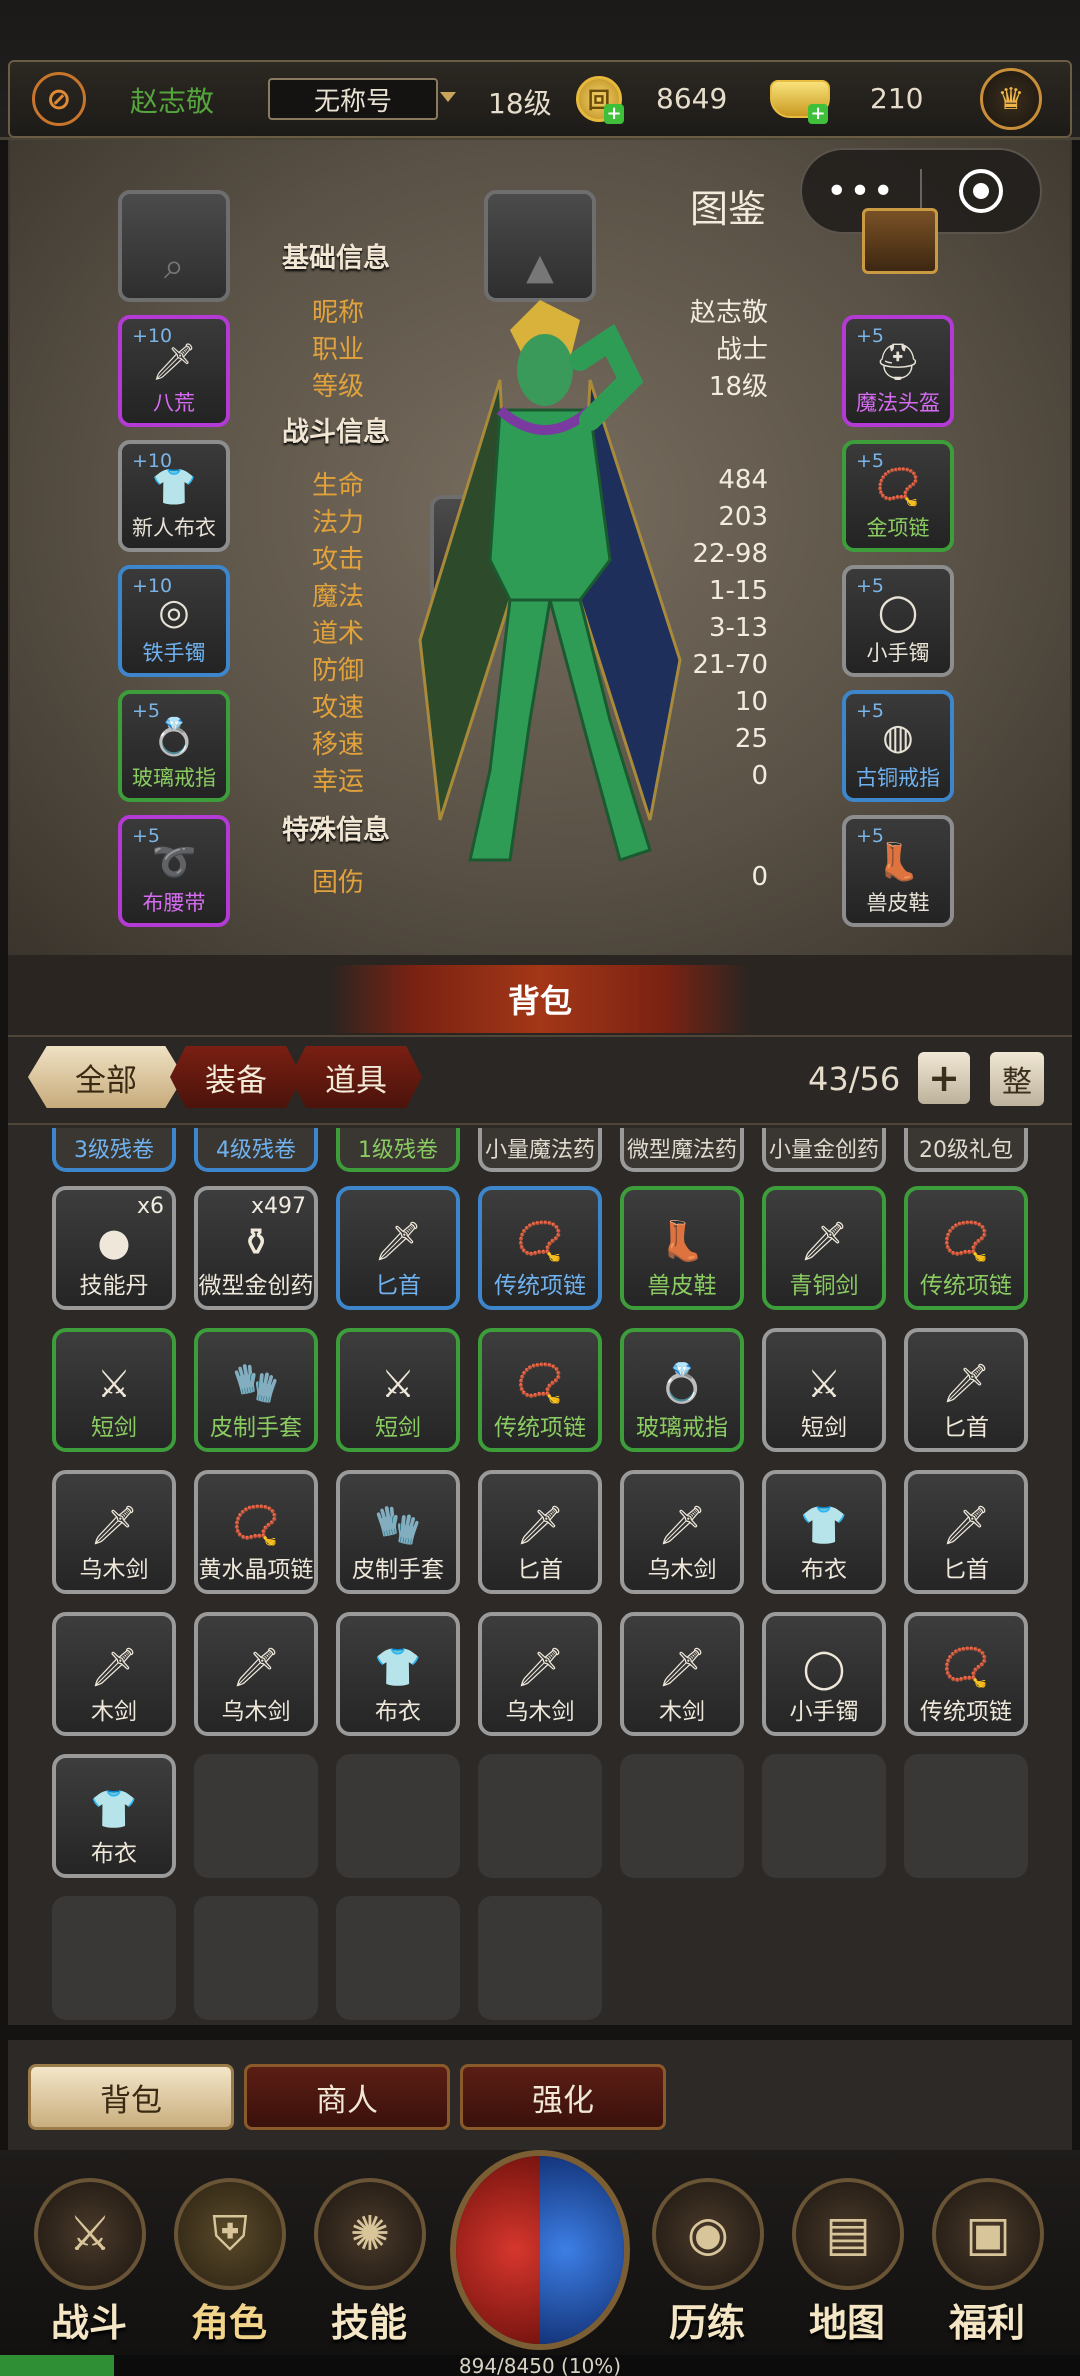  I want to click on stat-label: 职业, so click(338, 350).